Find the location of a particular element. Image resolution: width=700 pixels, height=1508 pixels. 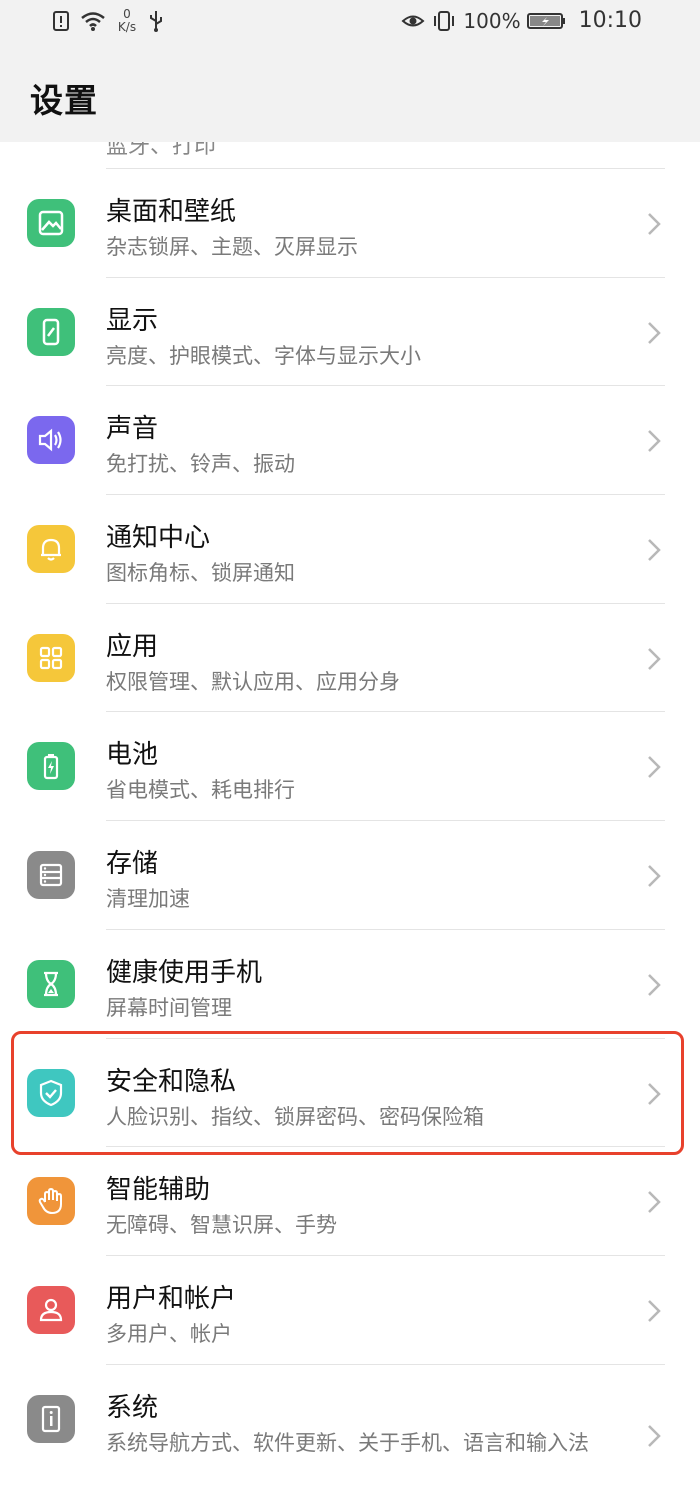

item-subtitle: 省电模式、耗电排行 is located at coordinates (200, 790).